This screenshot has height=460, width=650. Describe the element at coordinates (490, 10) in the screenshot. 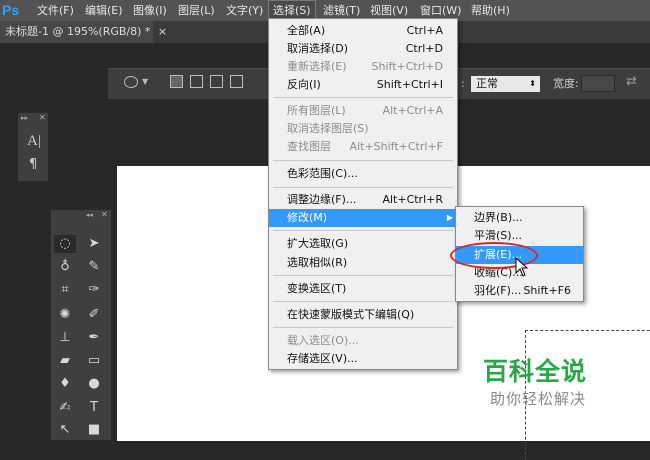

I see `menu-help: 帮助(H)` at that location.